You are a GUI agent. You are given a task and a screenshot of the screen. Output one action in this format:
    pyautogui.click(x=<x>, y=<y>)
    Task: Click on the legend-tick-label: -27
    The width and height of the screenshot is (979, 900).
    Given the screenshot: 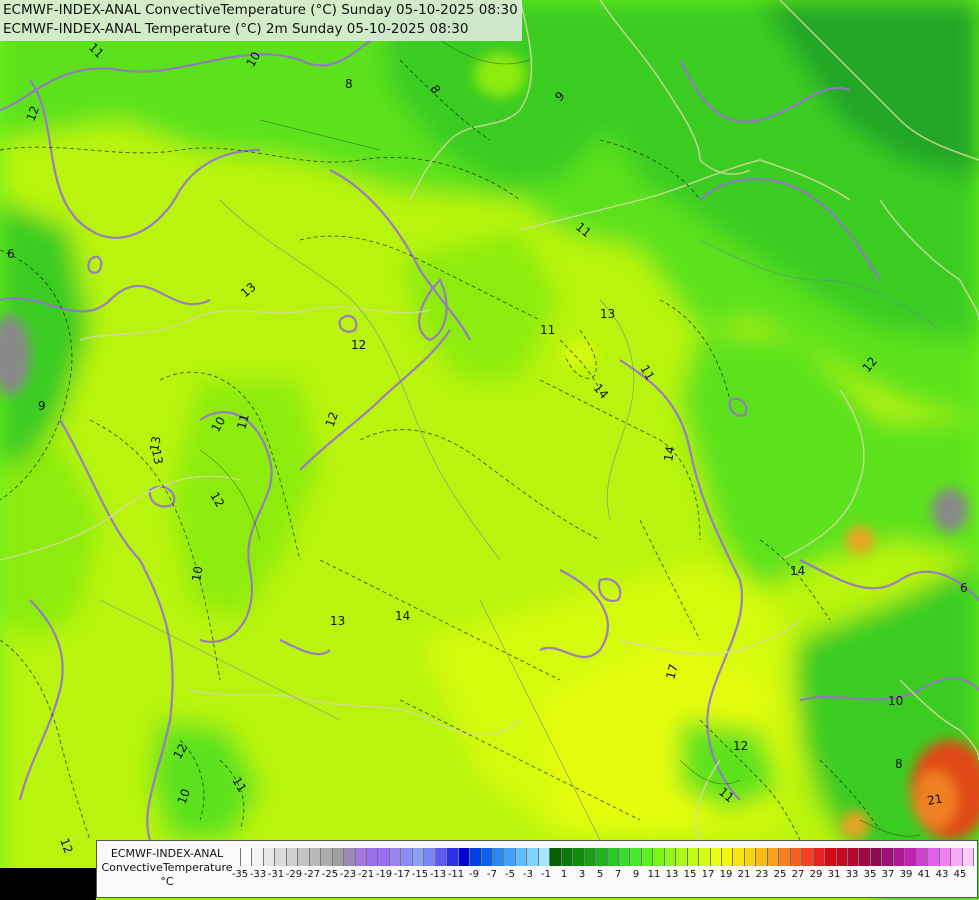 What is the action you would take?
    pyautogui.click(x=312, y=874)
    